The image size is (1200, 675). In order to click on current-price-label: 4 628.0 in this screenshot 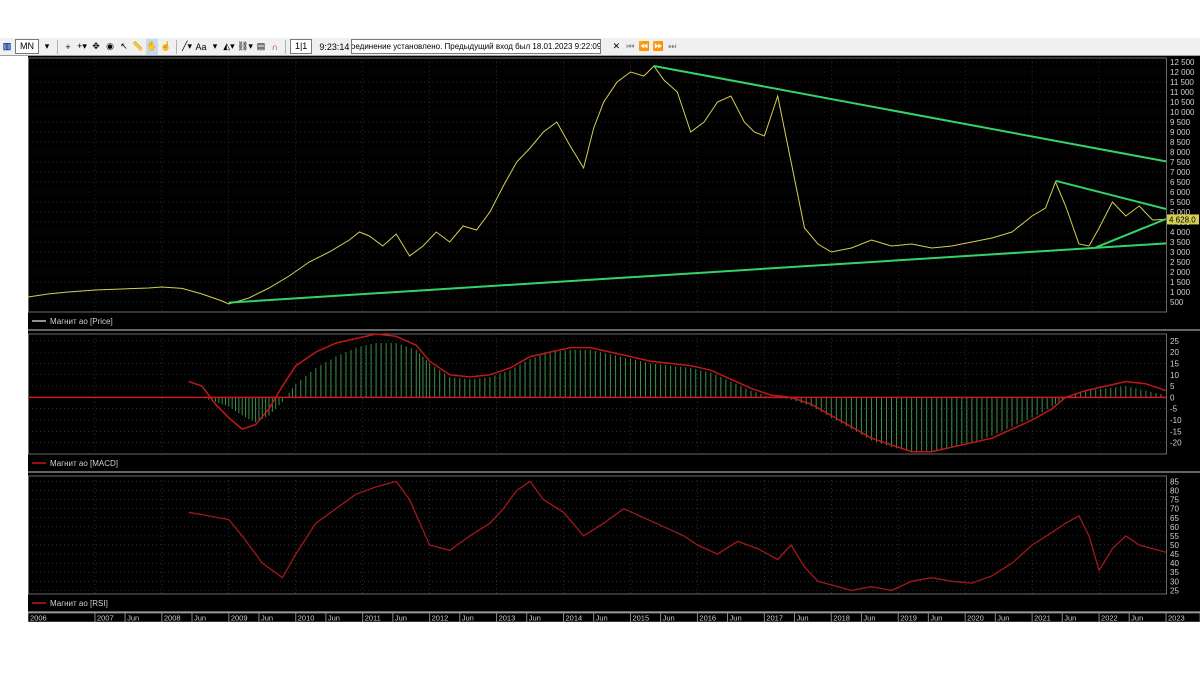, I will do `click(1182, 219)`.